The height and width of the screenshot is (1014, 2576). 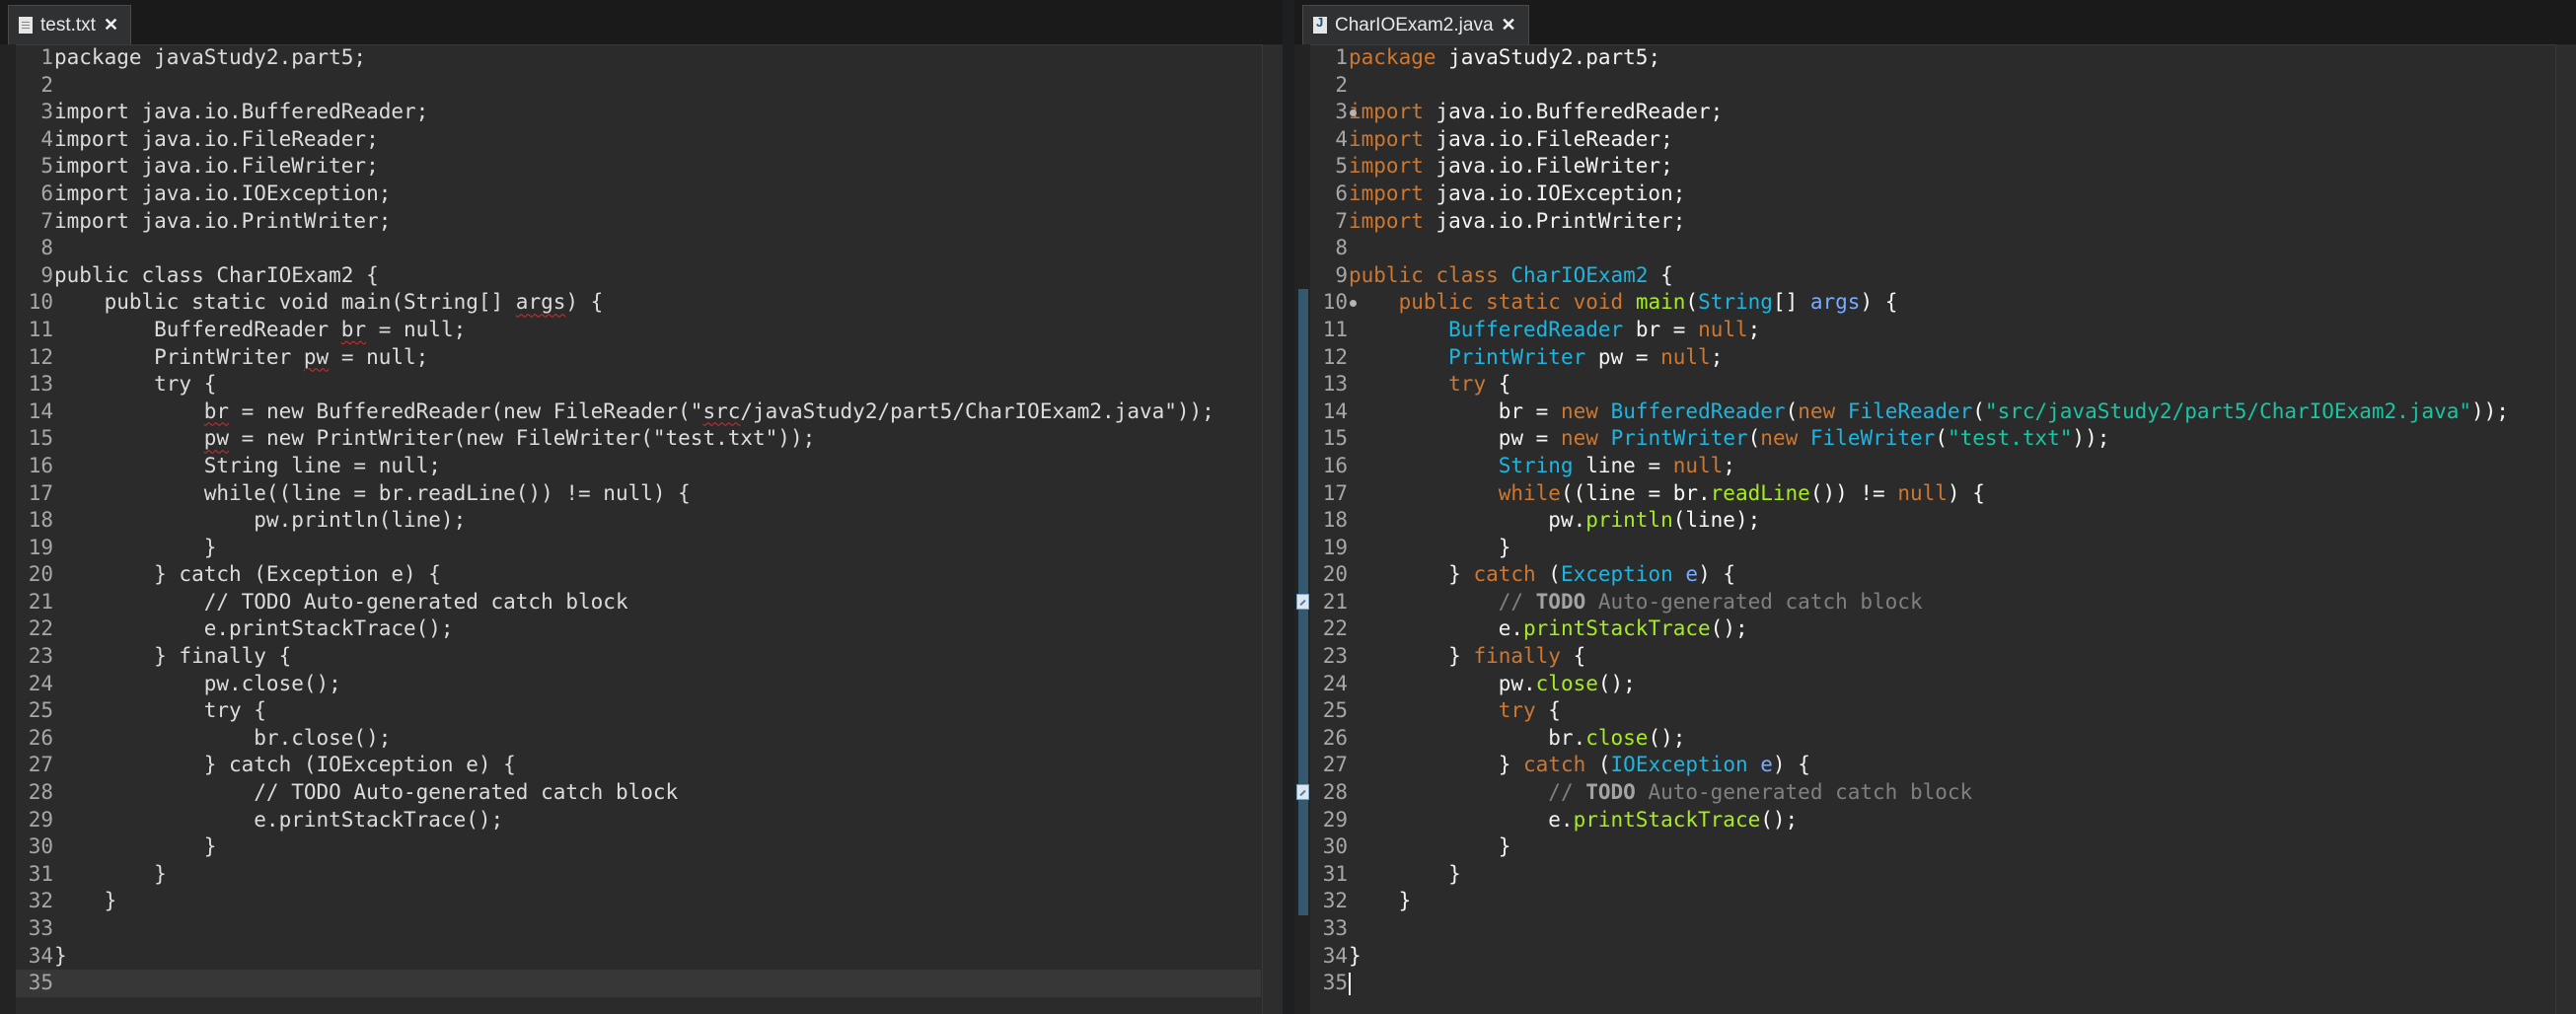 What do you see at coordinates (40, 465) in the screenshot?
I see `line-number: 16` at bounding box center [40, 465].